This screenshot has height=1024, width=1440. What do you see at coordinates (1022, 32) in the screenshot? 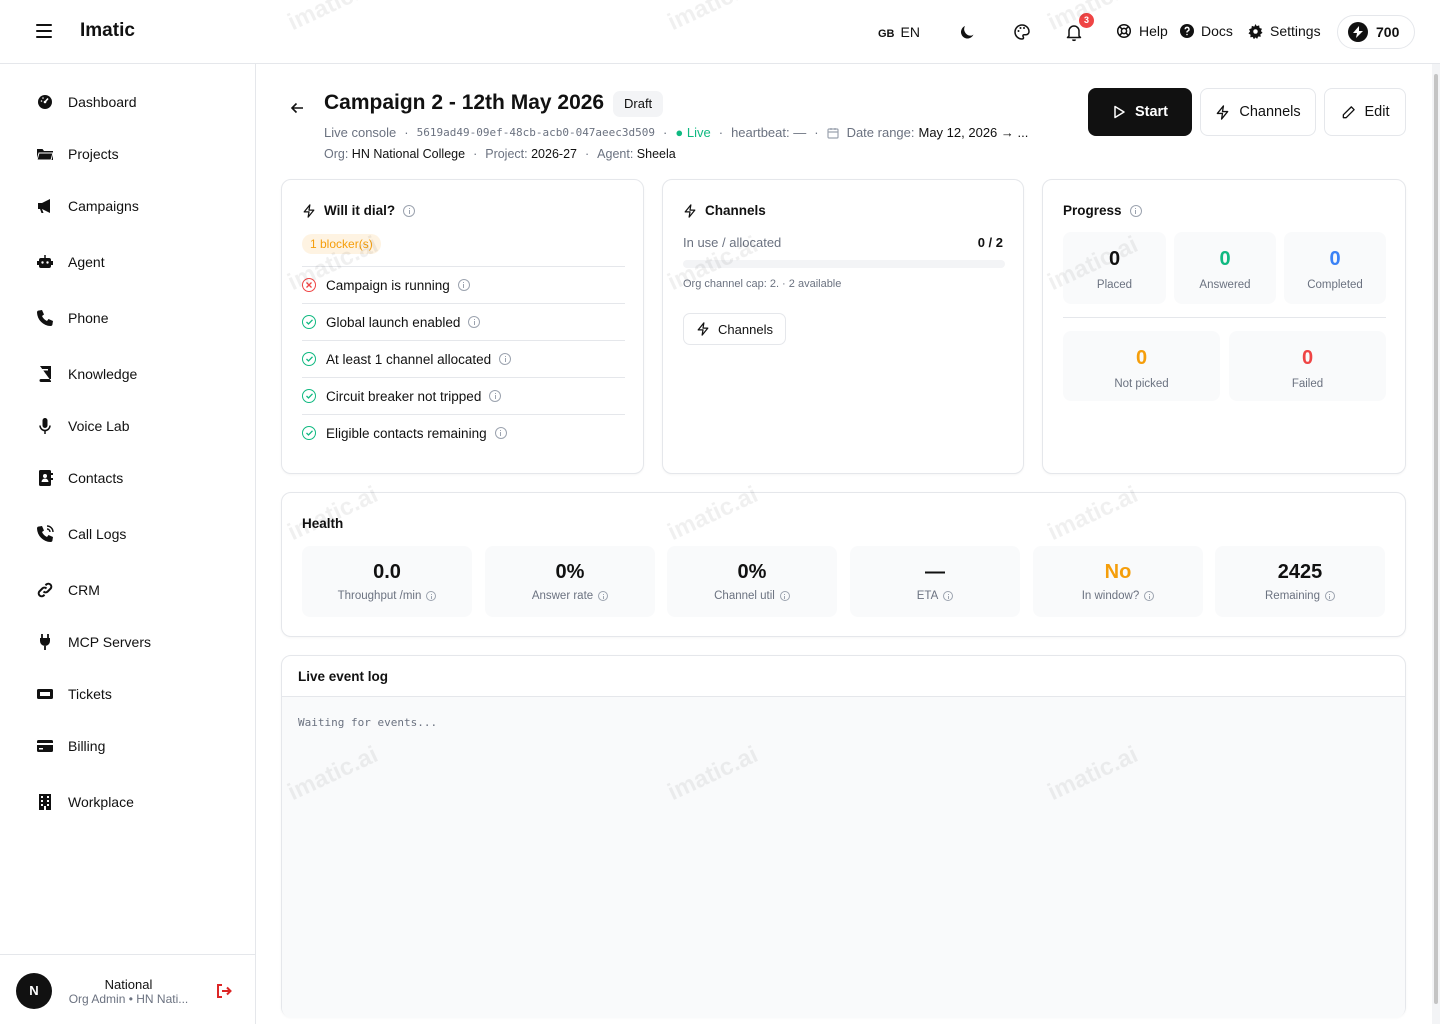
I see `palette-icon` at bounding box center [1022, 32].